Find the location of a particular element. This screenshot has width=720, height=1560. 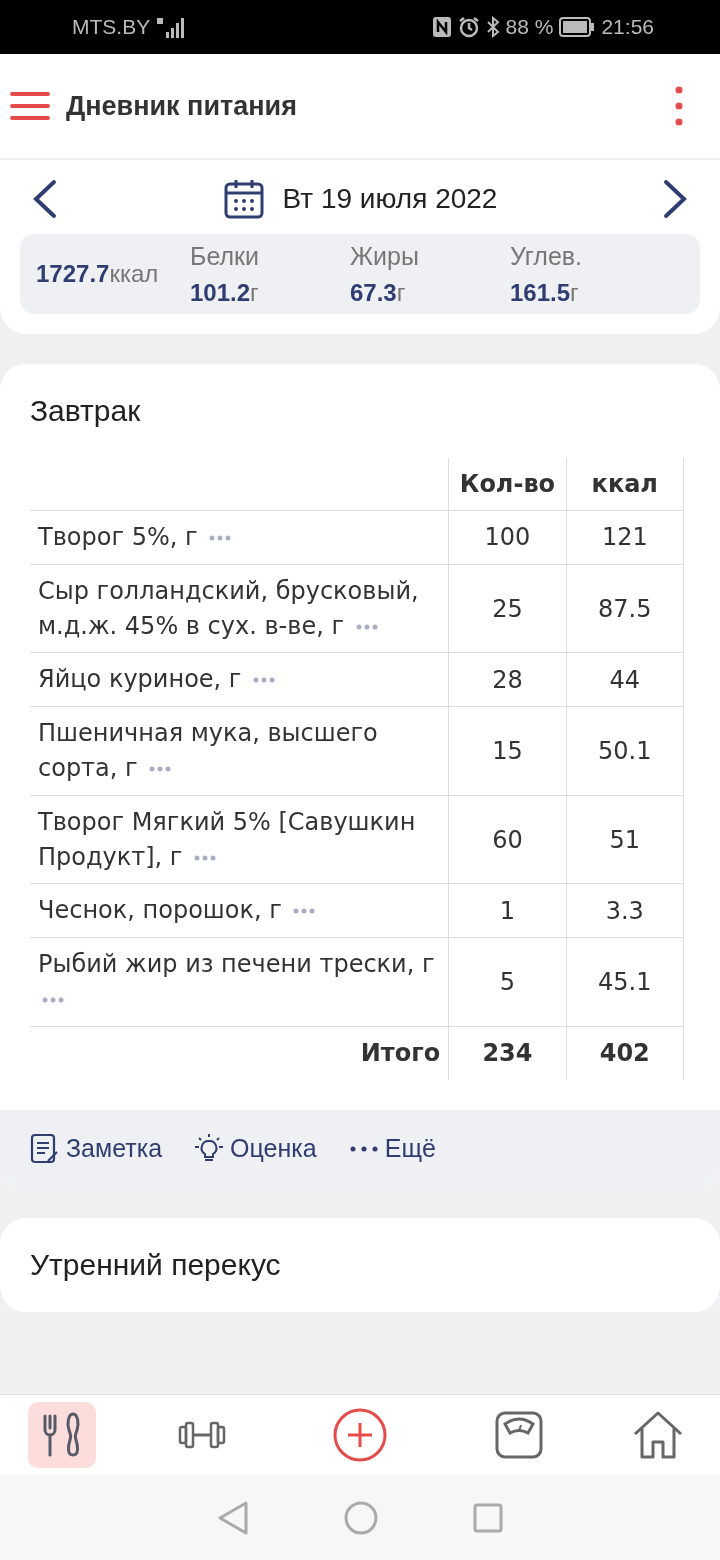

back-icon is located at coordinates (233, 1517).